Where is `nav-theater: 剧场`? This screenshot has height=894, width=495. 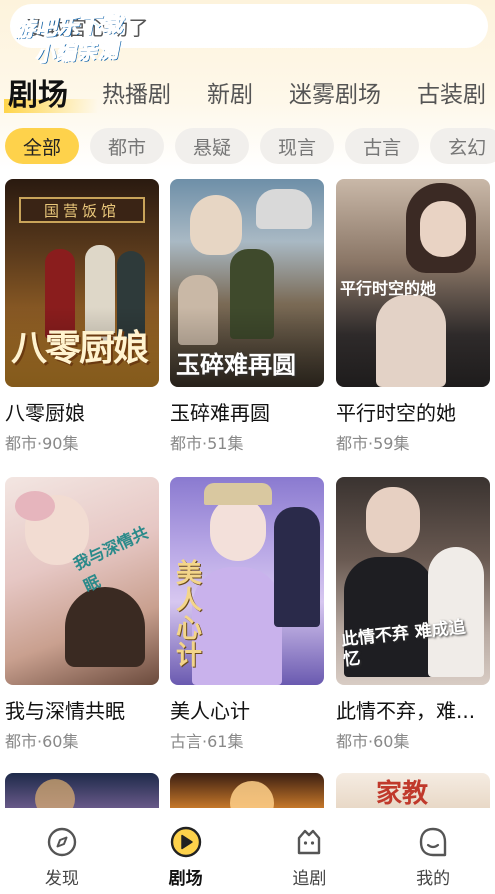
nav-theater: 剧场 is located at coordinates (186, 856).